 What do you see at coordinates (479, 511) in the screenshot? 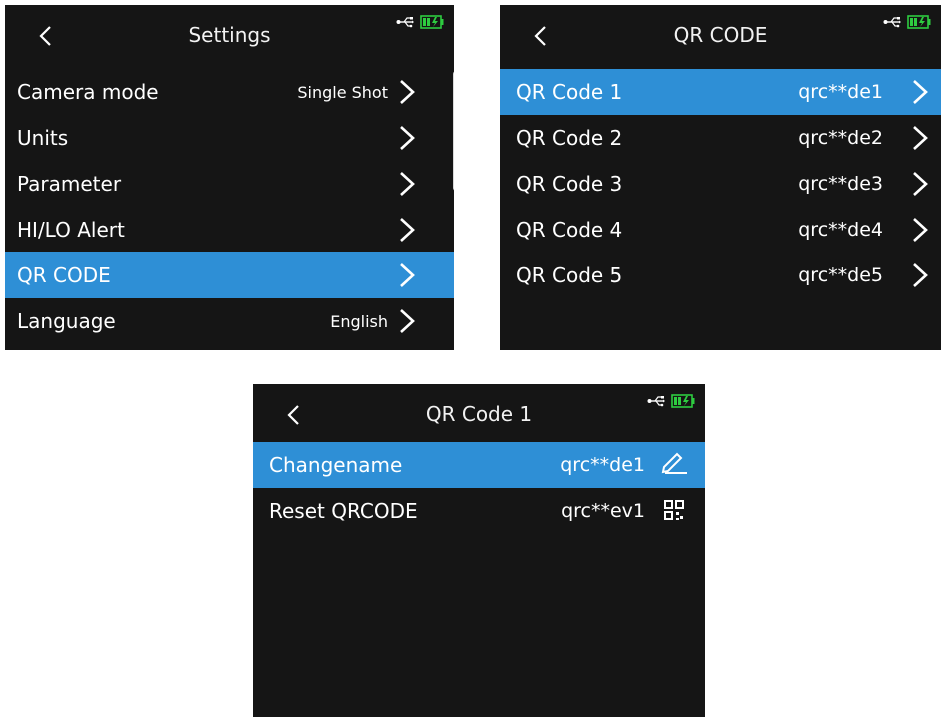
I see `reset-qrcode-item: Reset QRCODE qrc**ev1` at bounding box center [479, 511].